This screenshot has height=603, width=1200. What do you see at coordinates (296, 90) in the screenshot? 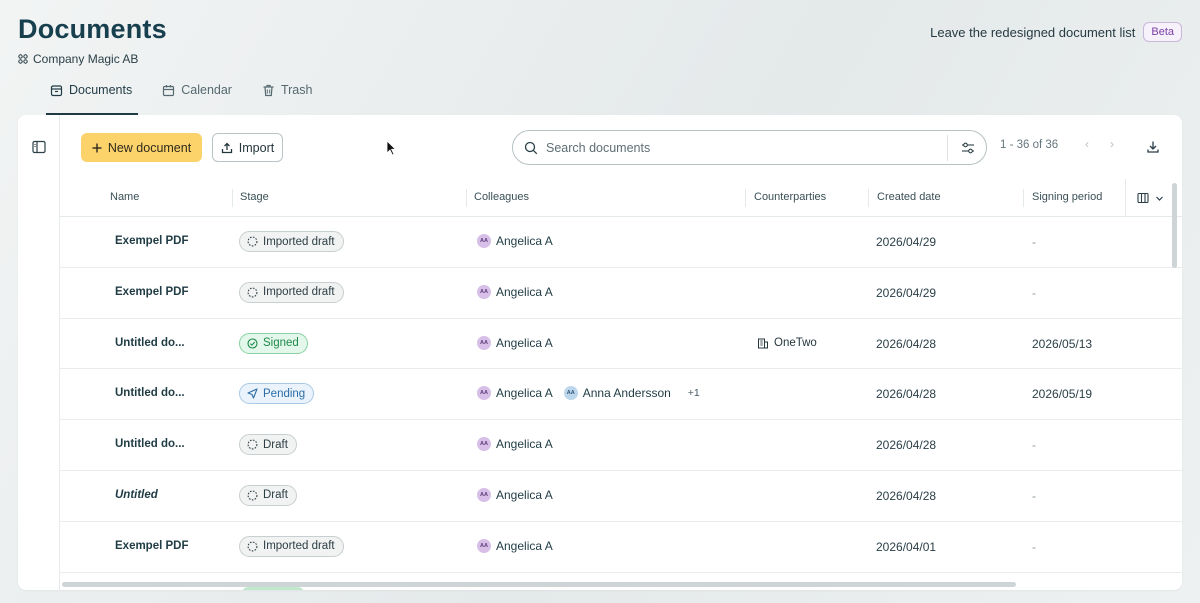
I see `tab-label: Trash` at bounding box center [296, 90].